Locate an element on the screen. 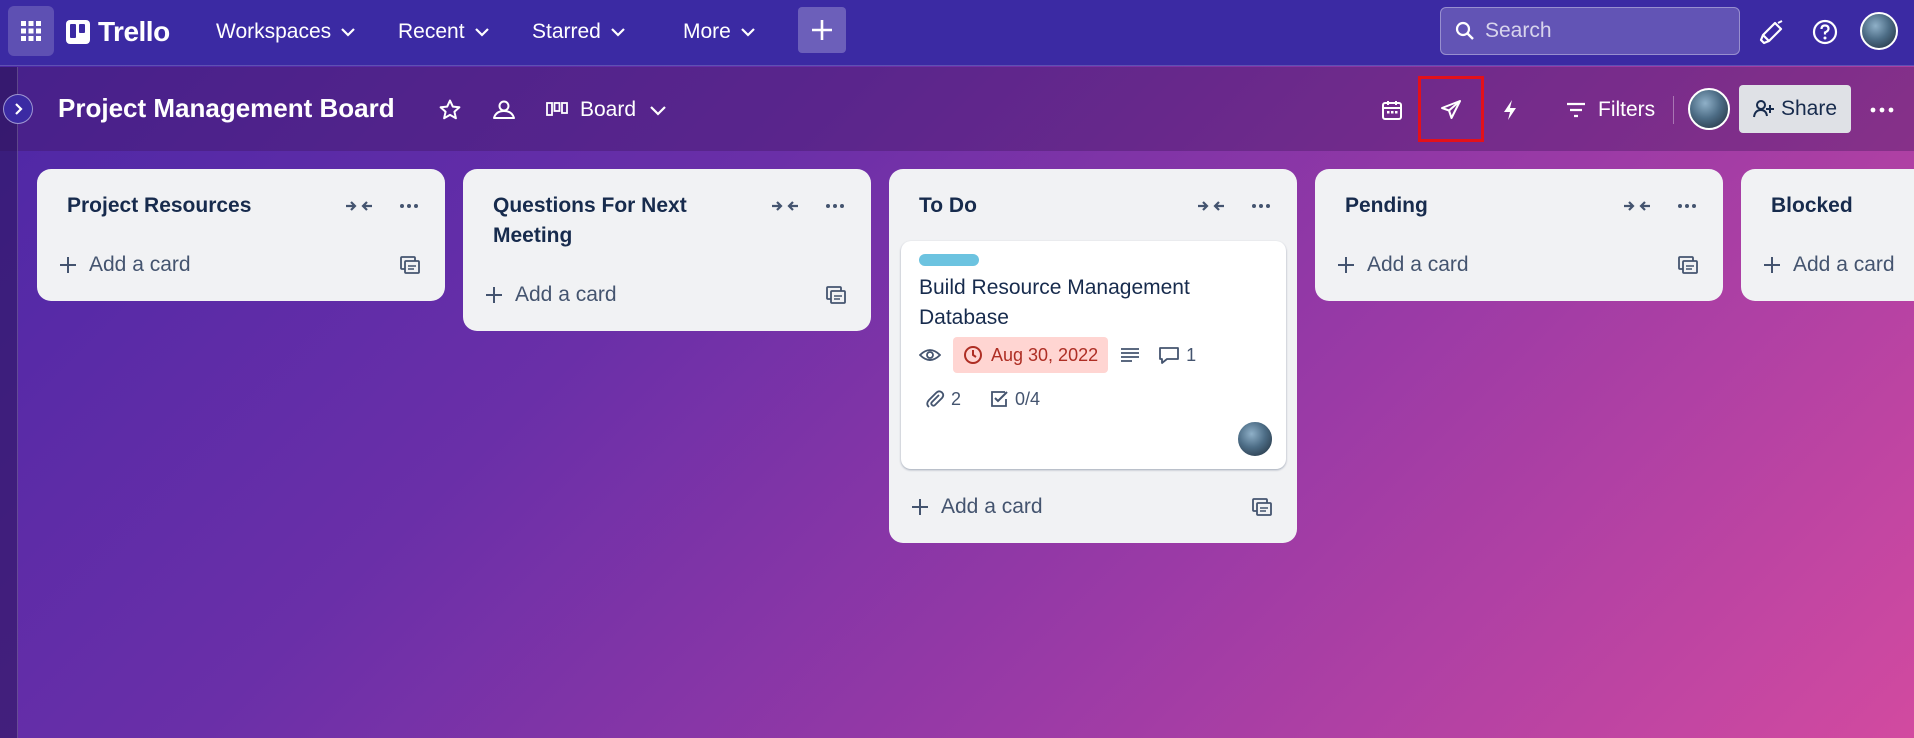  list-title: Questions For Next Meeting is located at coordinates (608, 221).